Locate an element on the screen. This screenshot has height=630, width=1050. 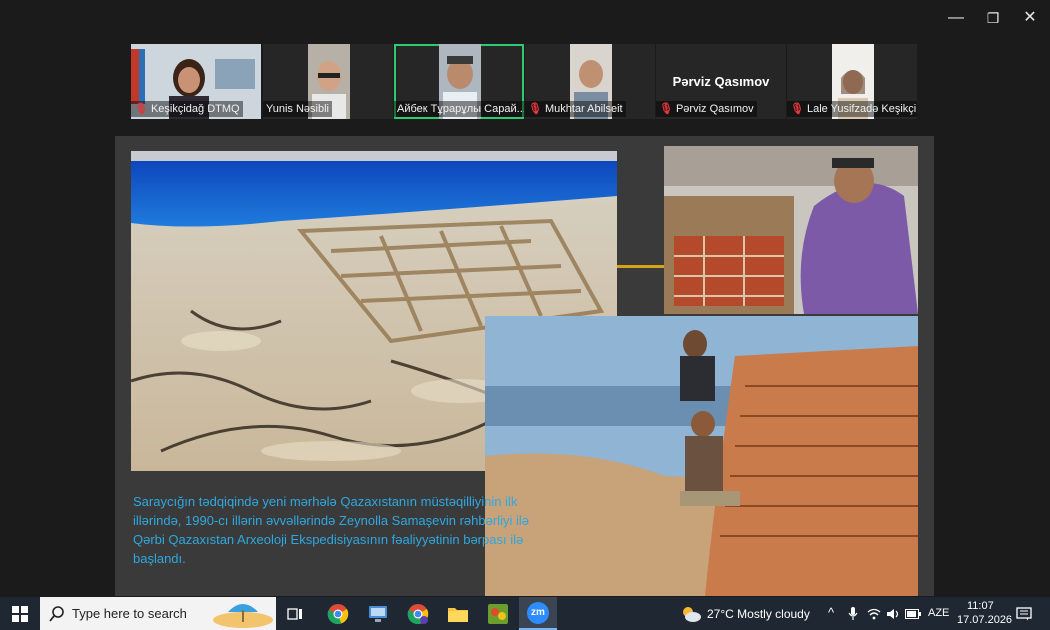
window-titlebar: — ❐ ✕ is located at coordinates (525, 18).